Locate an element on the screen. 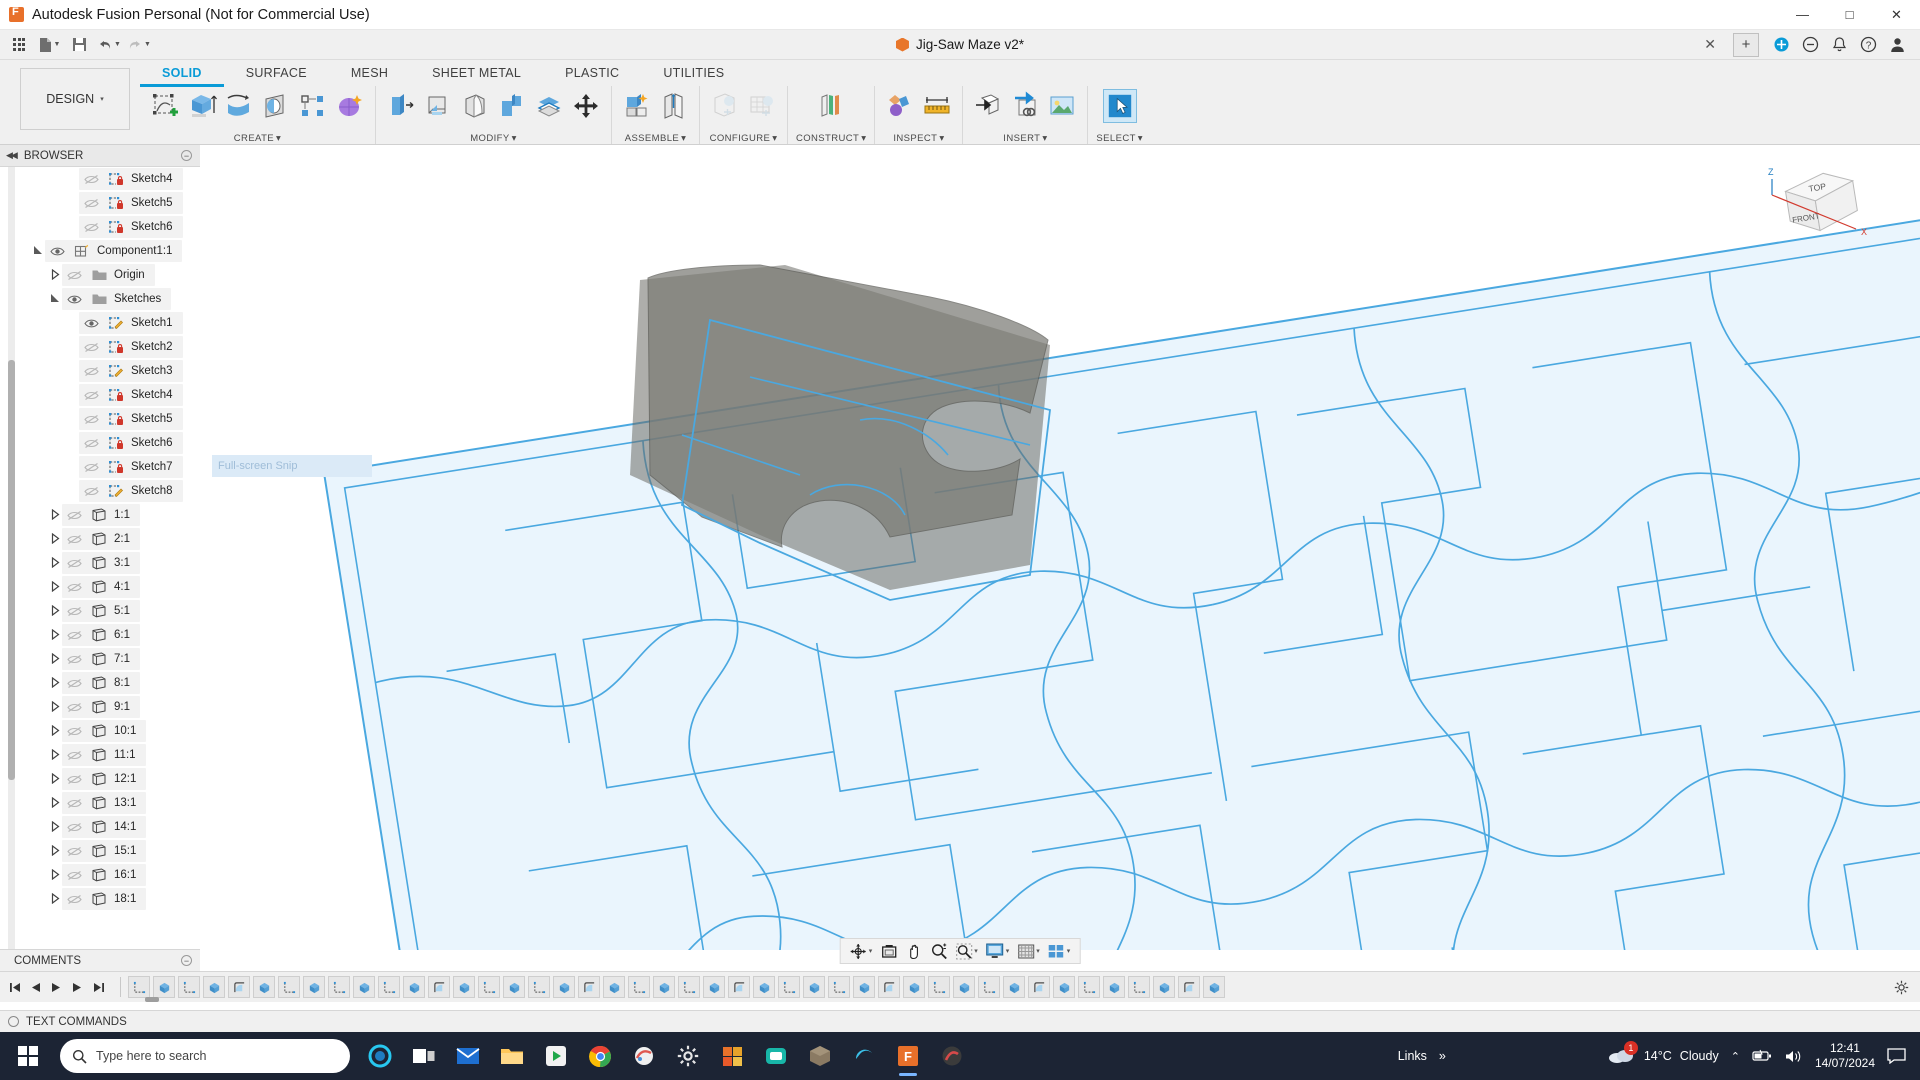  timeline-scrollbar-thumb is located at coordinates (152, 999).